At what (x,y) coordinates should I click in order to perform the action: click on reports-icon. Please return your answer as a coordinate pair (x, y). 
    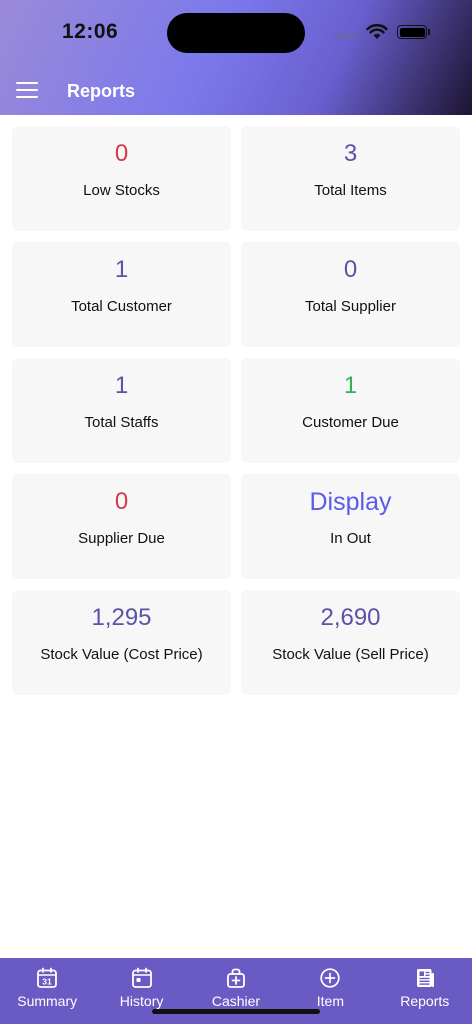
    Looking at the image, I should click on (425, 978).